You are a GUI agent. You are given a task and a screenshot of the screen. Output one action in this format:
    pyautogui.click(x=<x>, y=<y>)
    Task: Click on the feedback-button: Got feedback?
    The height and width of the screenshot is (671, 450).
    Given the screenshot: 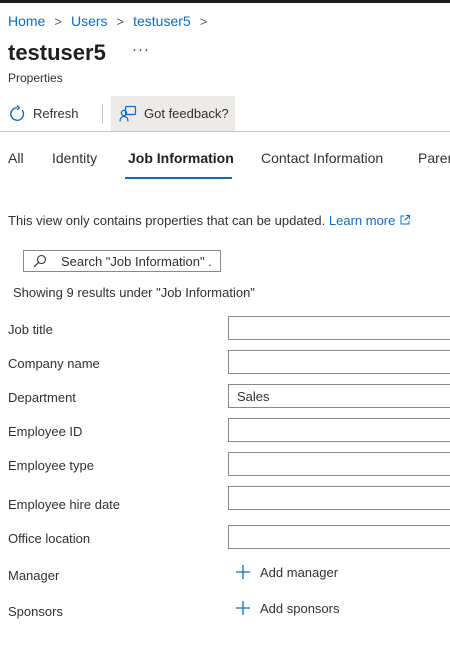 What is the action you would take?
    pyautogui.click(x=173, y=113)
    